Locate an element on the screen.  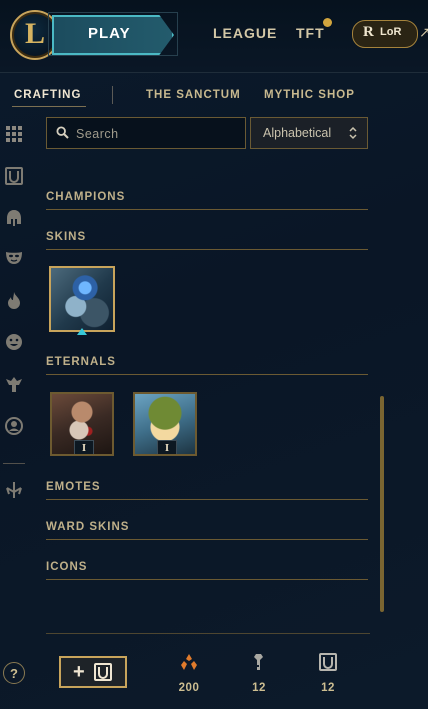
skin-artwork is located at coordinates (82, 299).